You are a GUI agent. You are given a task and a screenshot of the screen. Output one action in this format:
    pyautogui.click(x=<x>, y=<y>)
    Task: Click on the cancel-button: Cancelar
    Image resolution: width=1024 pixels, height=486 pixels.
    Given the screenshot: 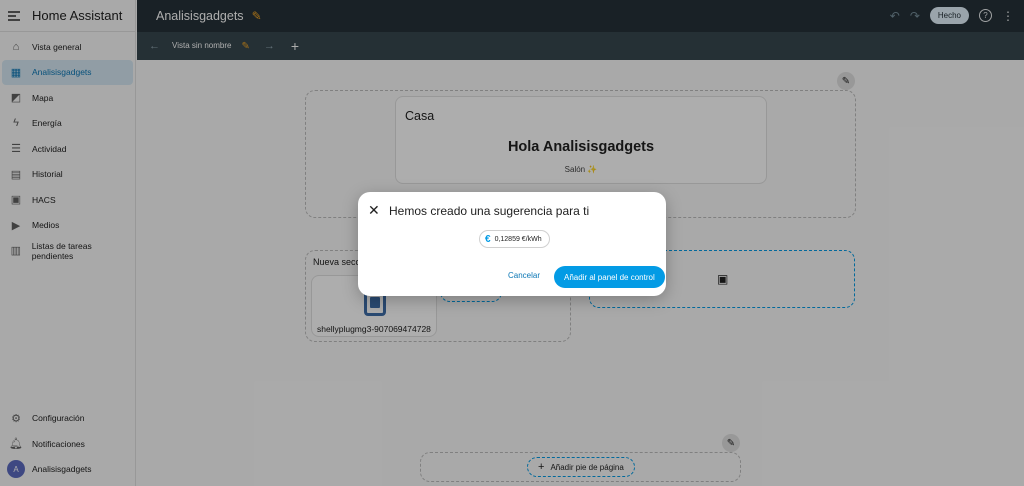 What is the action you would take?
    pyautogui.click(x=524, y=275)
    